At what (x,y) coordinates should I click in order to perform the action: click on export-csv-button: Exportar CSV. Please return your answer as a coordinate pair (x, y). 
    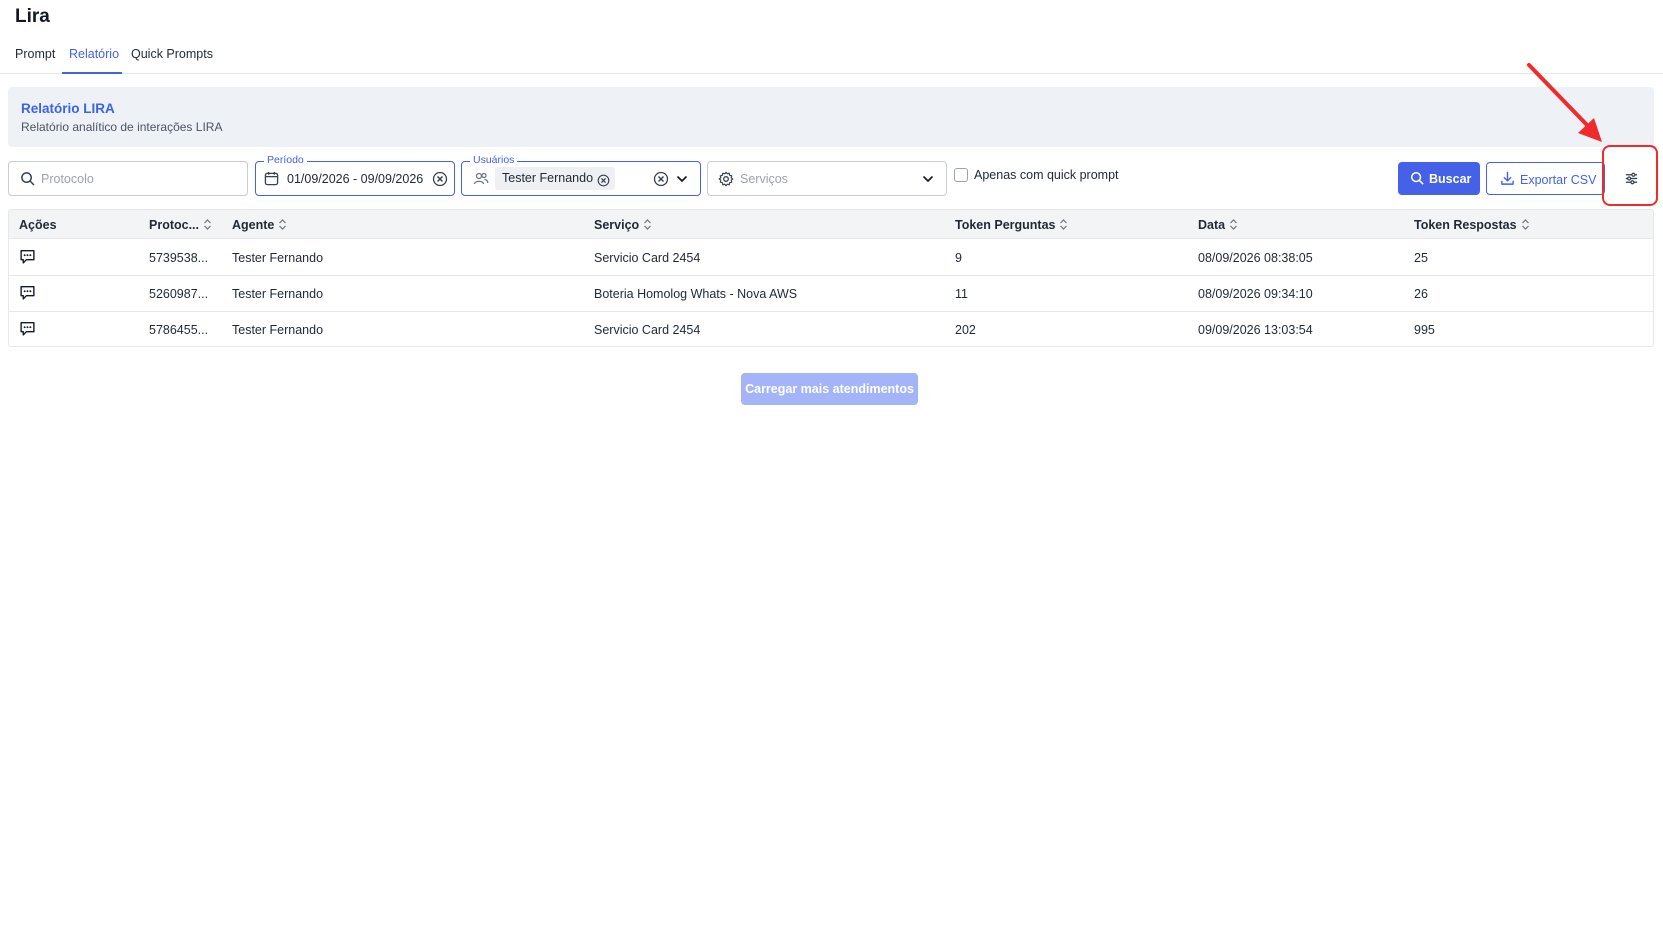
    Looking at the image, I should click on (1545, 178).